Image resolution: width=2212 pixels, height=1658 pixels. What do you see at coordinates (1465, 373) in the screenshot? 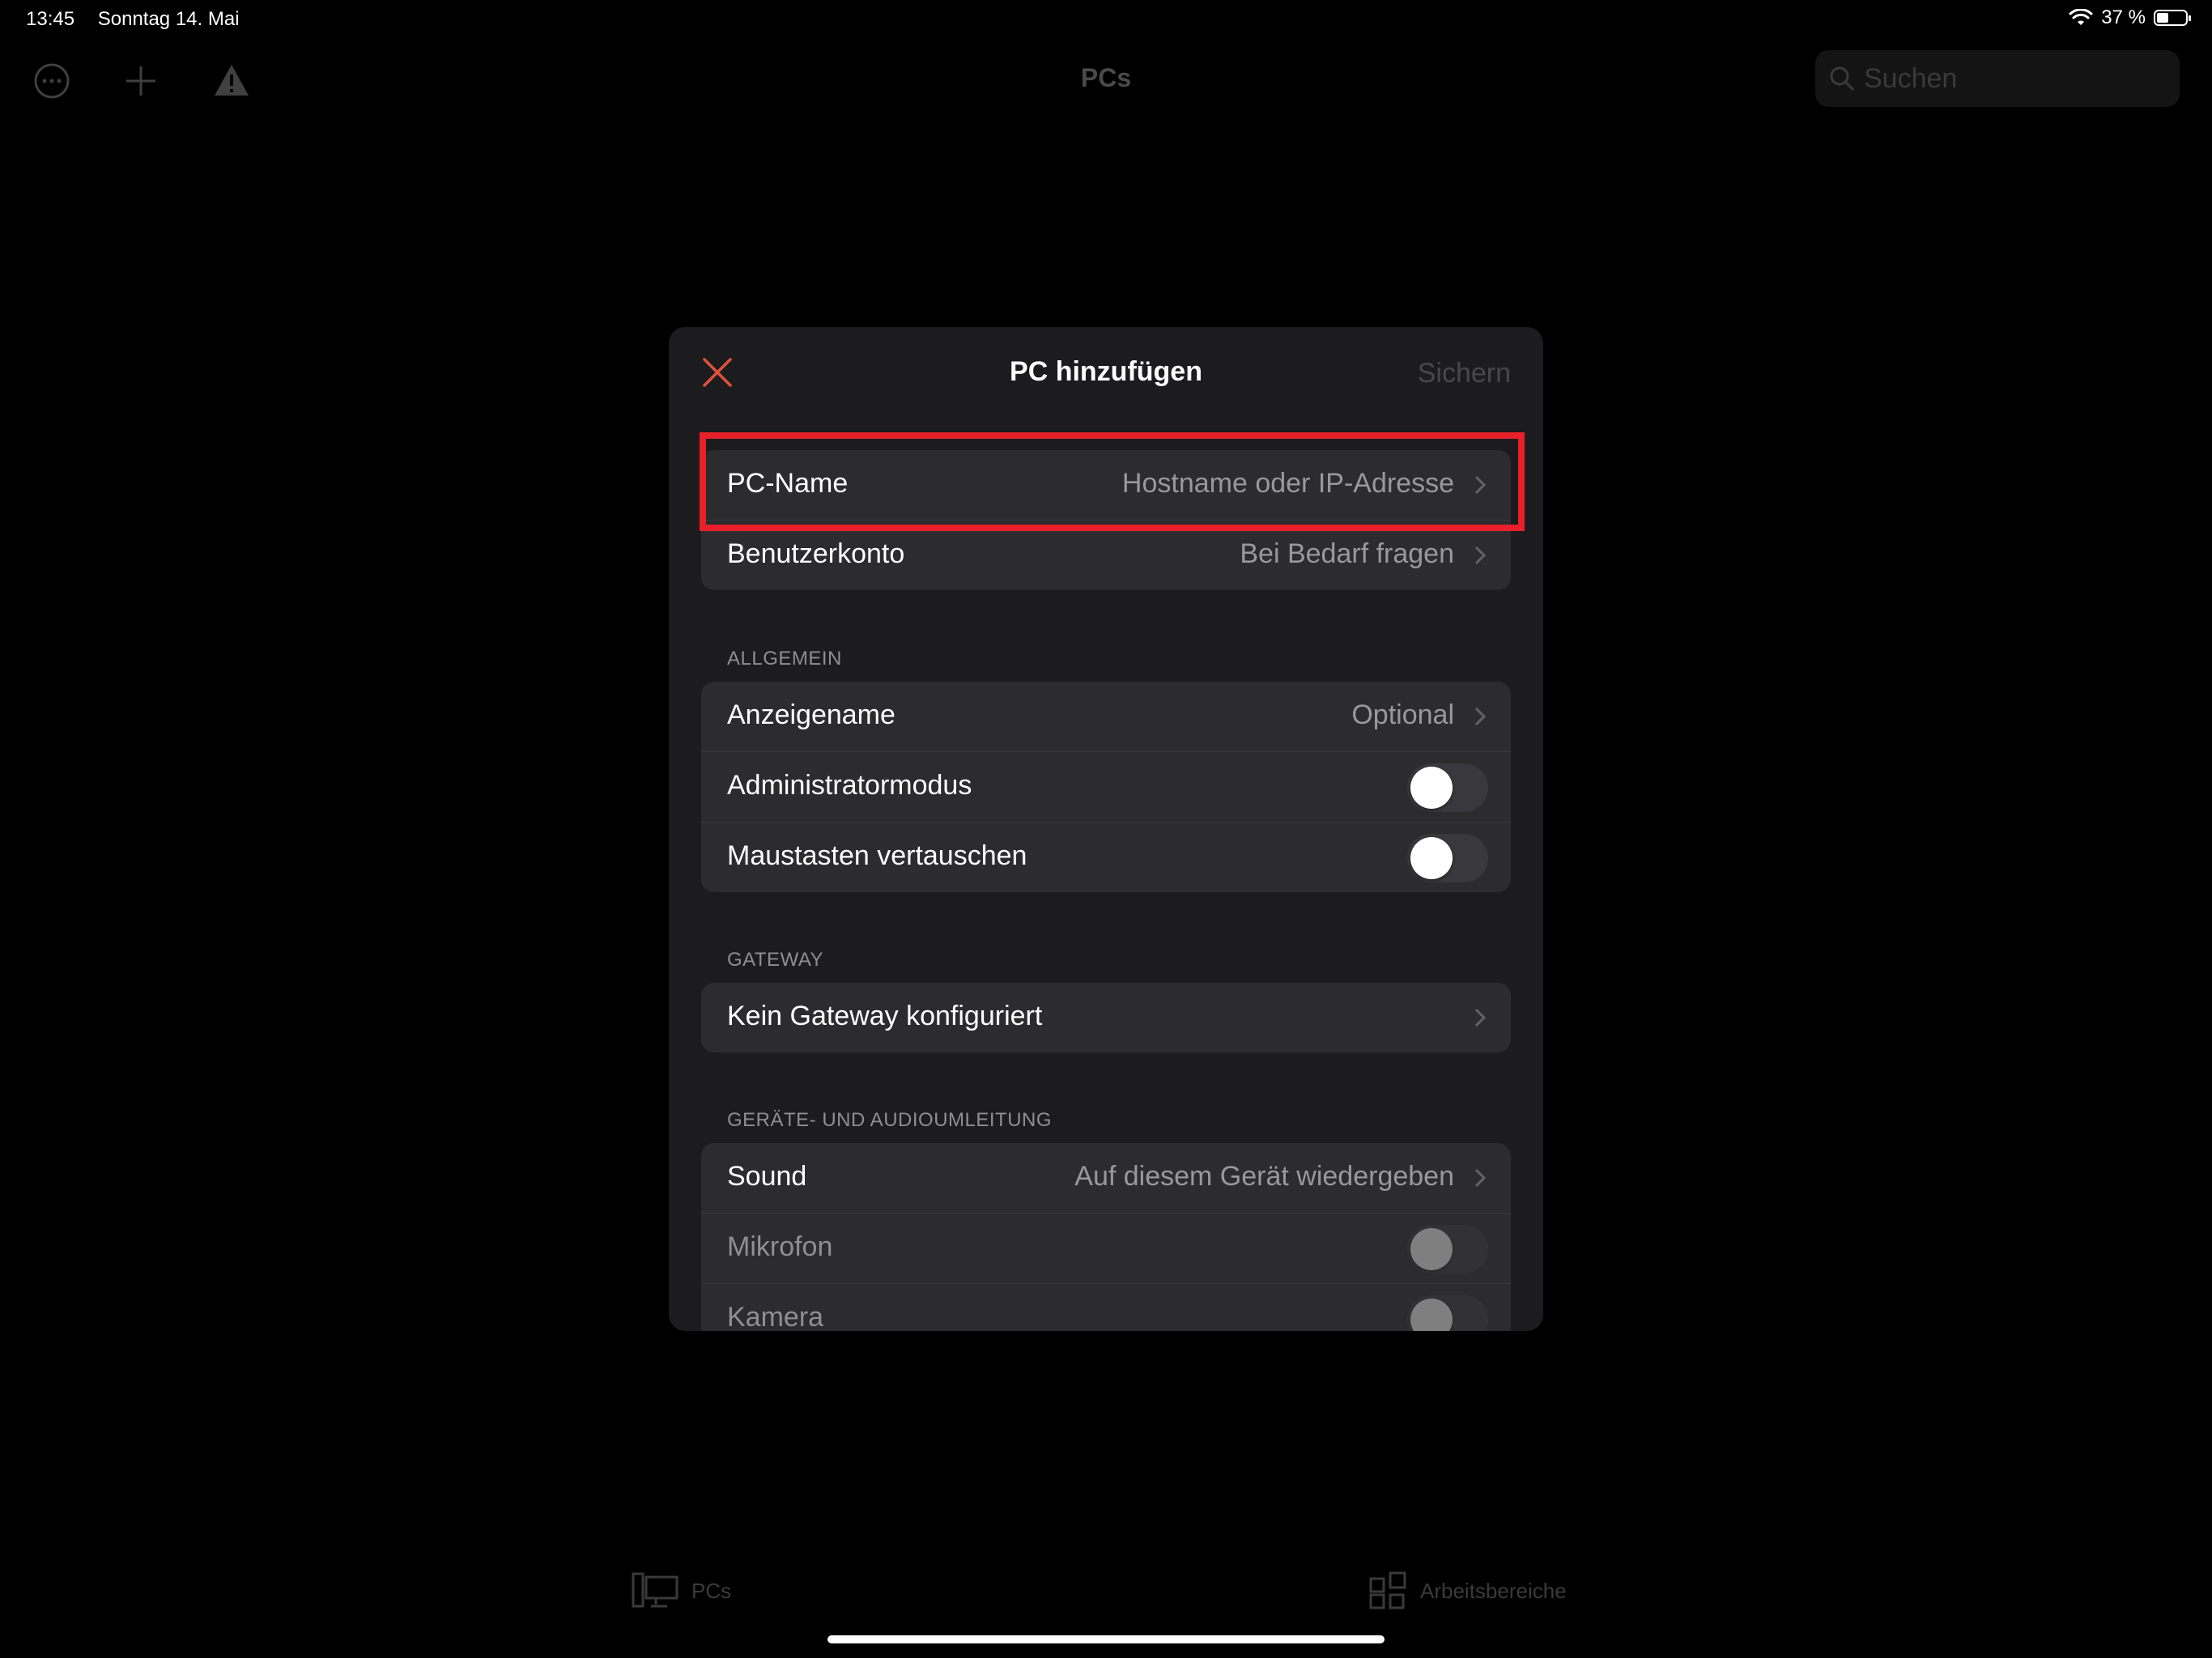
I see `save-button: Sichern` at bounding box center [1465, 373].